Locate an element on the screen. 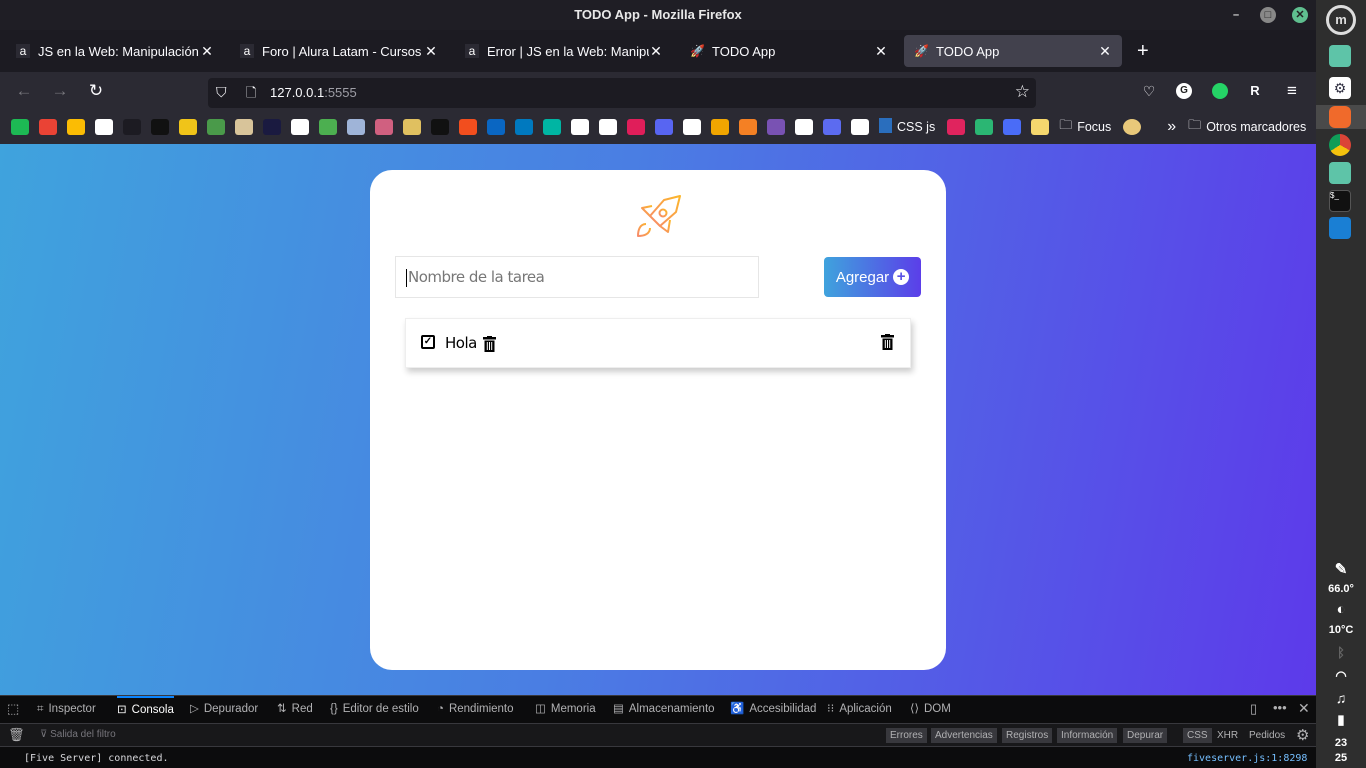  whatsapp-icon is located at coordinates (1220, 91).